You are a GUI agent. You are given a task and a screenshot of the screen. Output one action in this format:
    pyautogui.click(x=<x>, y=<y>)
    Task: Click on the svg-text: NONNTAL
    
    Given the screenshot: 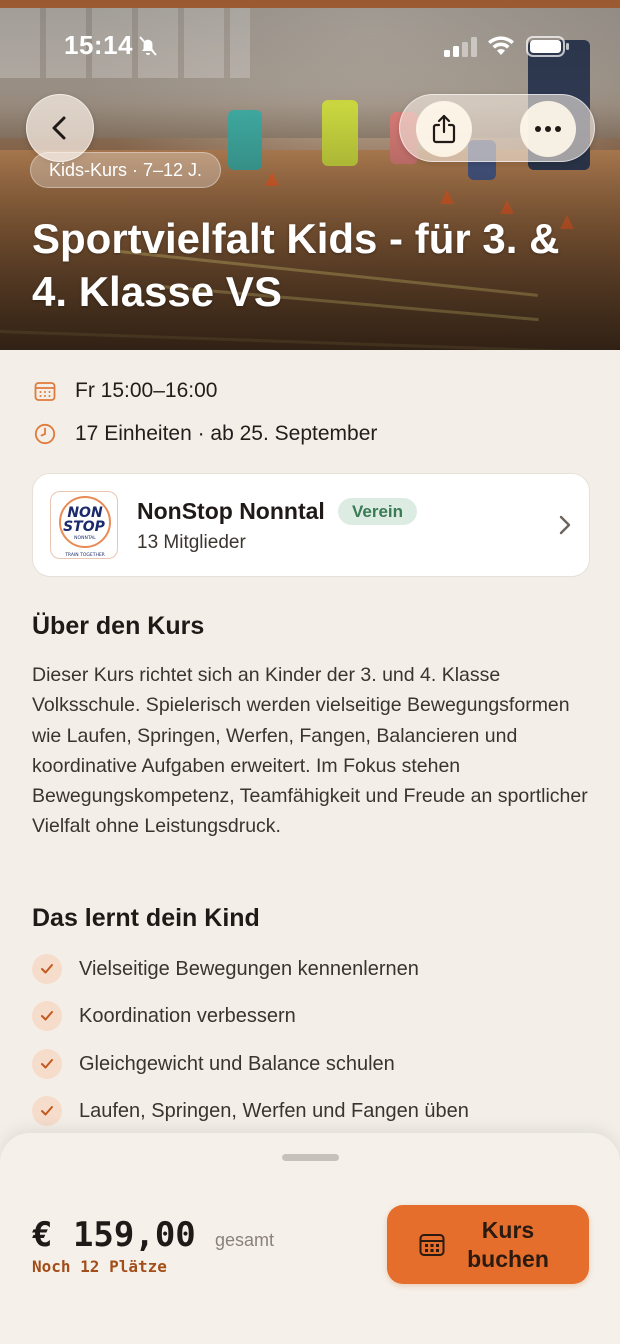 What is the action you would take?
    pyautogui.click(x=85, y=538)
    